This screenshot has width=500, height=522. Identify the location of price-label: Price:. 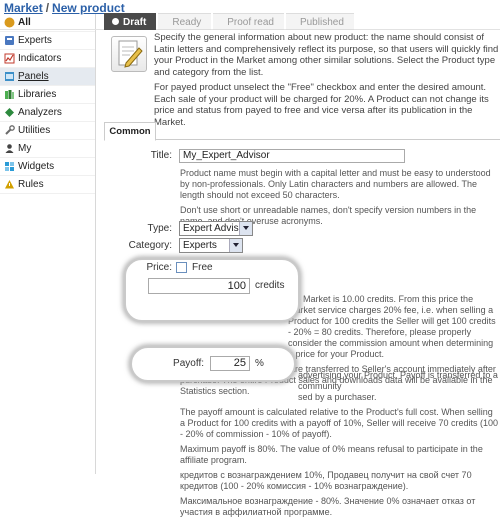
(159, 267).